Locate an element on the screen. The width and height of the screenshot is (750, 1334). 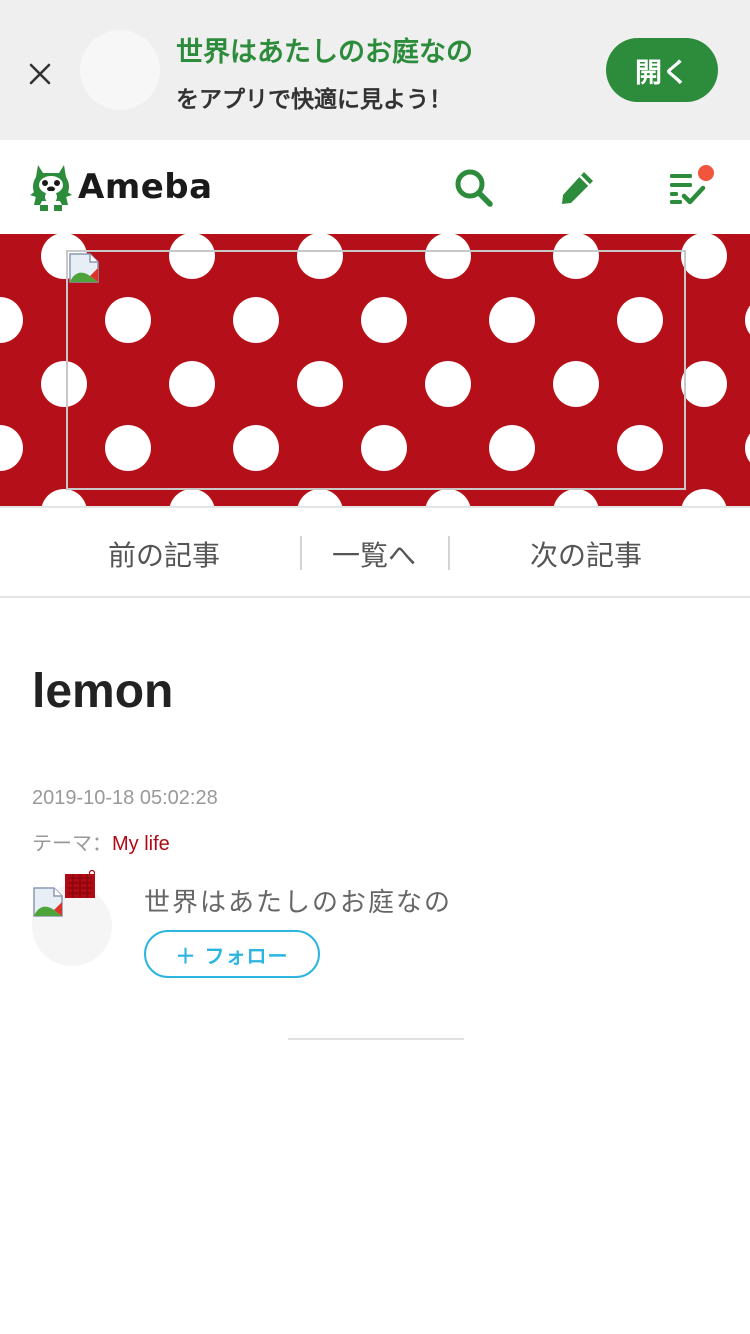
prev-article-link: 前の記事 is located at coordinates (164, 554).